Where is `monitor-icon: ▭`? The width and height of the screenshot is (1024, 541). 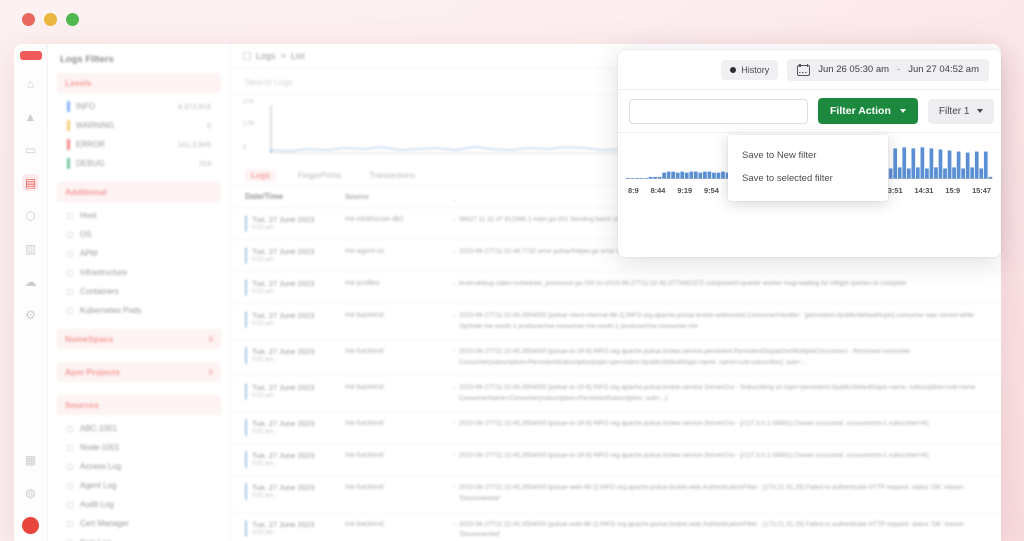 monitor-icon: ▭ is located at coordinates (30, 149).